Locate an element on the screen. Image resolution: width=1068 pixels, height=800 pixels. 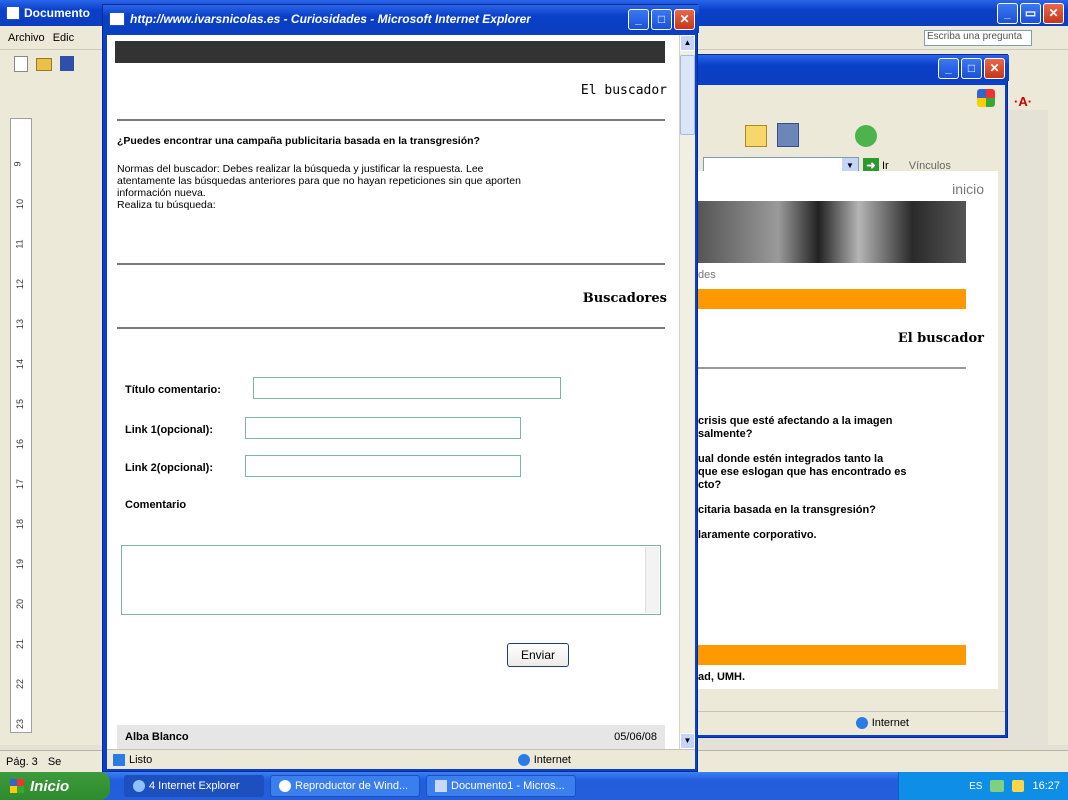
ruler-number: 23 is located at coordinates (20, 724).